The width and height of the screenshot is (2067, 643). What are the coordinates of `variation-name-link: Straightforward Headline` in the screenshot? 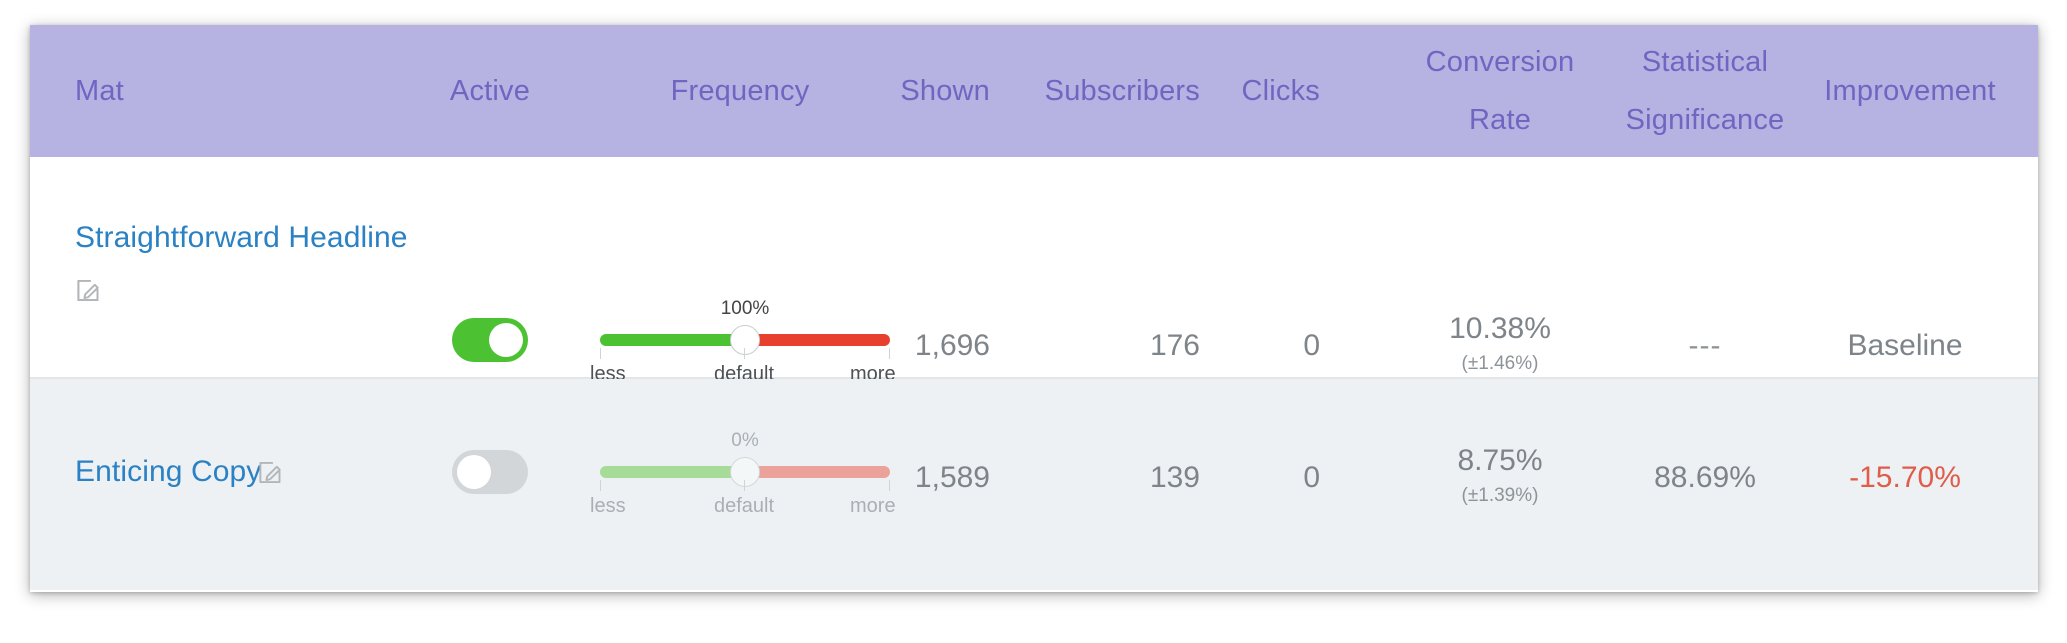 It's located at (241, 238).